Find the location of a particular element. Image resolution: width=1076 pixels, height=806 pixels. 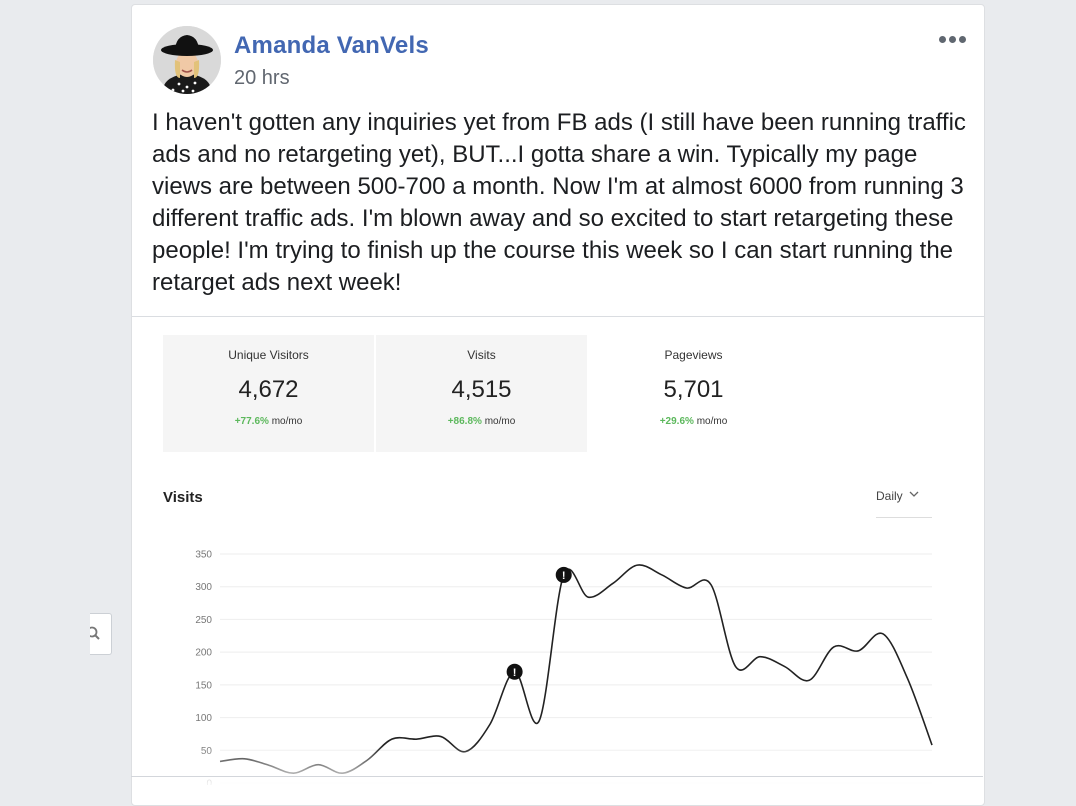

stat-change-row: +86.8% mo/mo is located at coordinates (481, 421).